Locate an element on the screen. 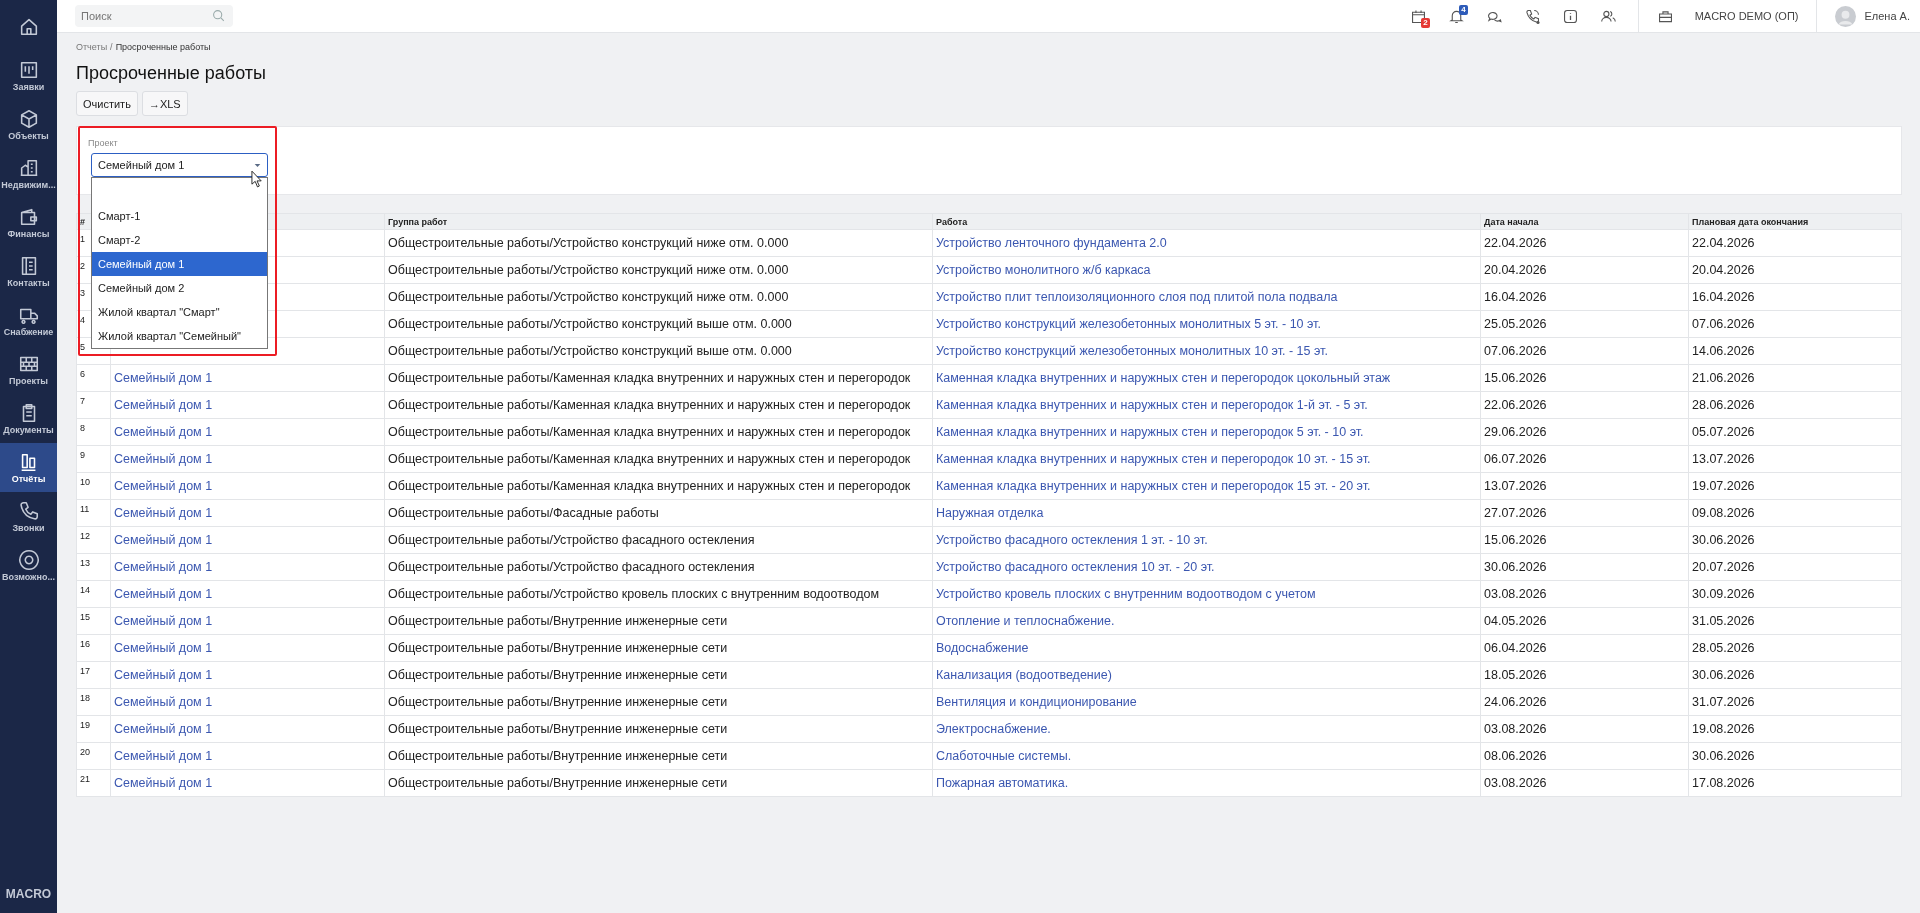  clear-button: Очистить is located at coordinates (107, 103).